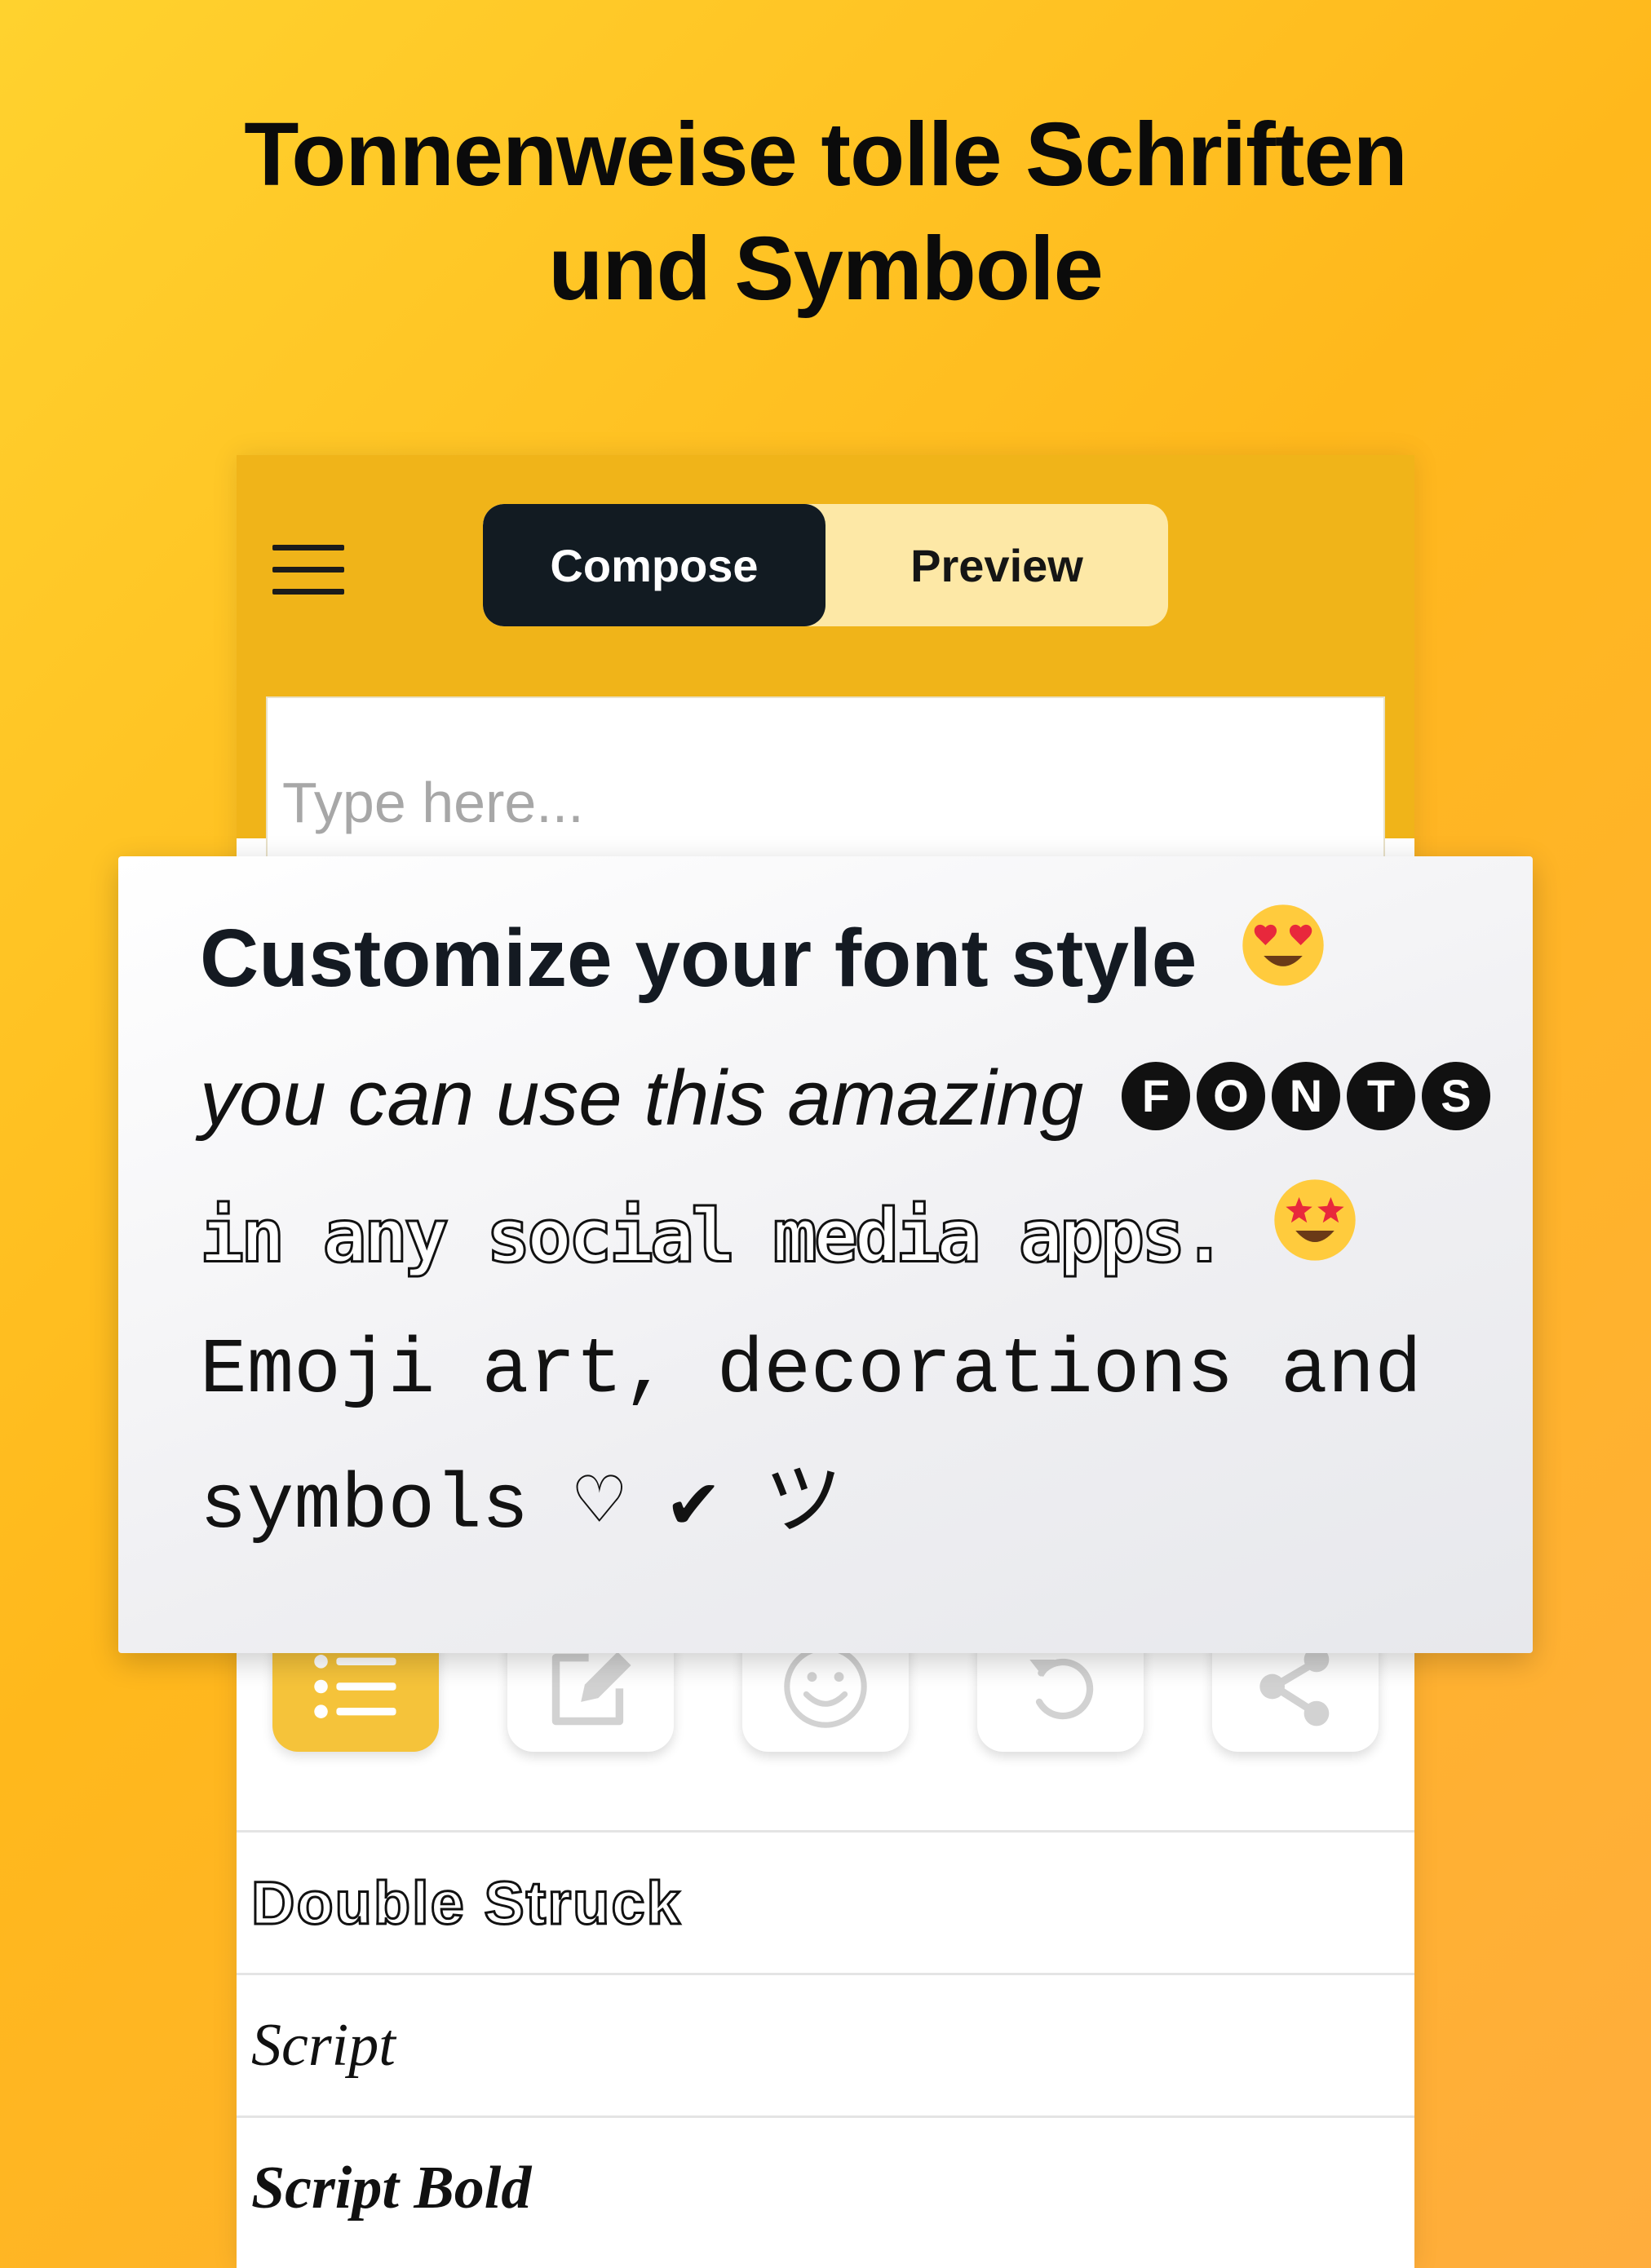 This screenshot has width=1651, height=2268. What do you see at coordinates (826, 269) in the screenshot?
I see `headline-line-2: und Symbole` at bounding box center [826, 269].